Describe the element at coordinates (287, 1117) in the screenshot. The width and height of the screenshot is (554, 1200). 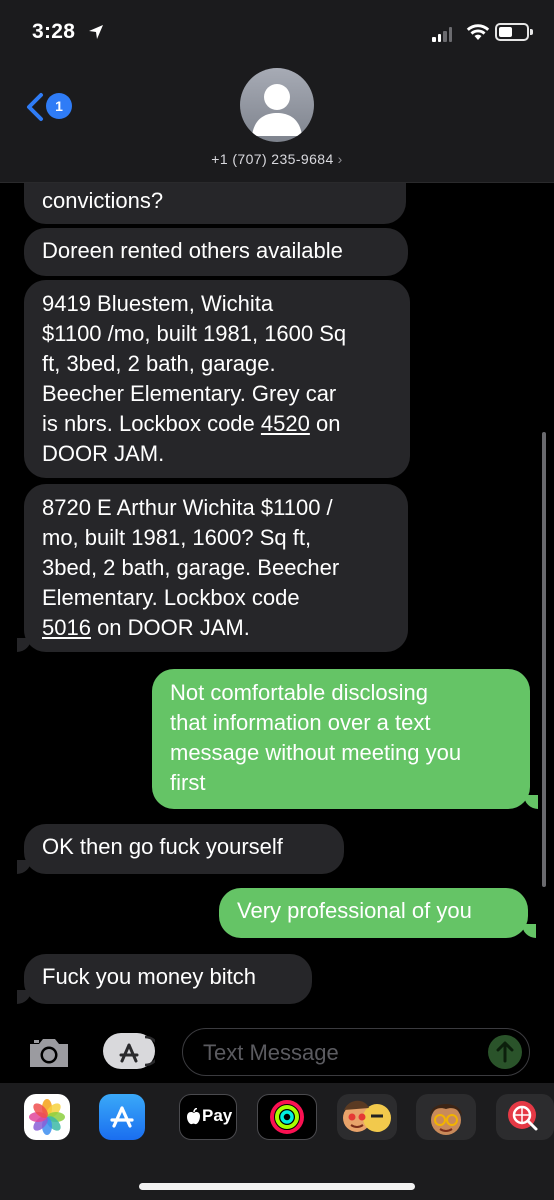
I see `activity-icon` at that location.